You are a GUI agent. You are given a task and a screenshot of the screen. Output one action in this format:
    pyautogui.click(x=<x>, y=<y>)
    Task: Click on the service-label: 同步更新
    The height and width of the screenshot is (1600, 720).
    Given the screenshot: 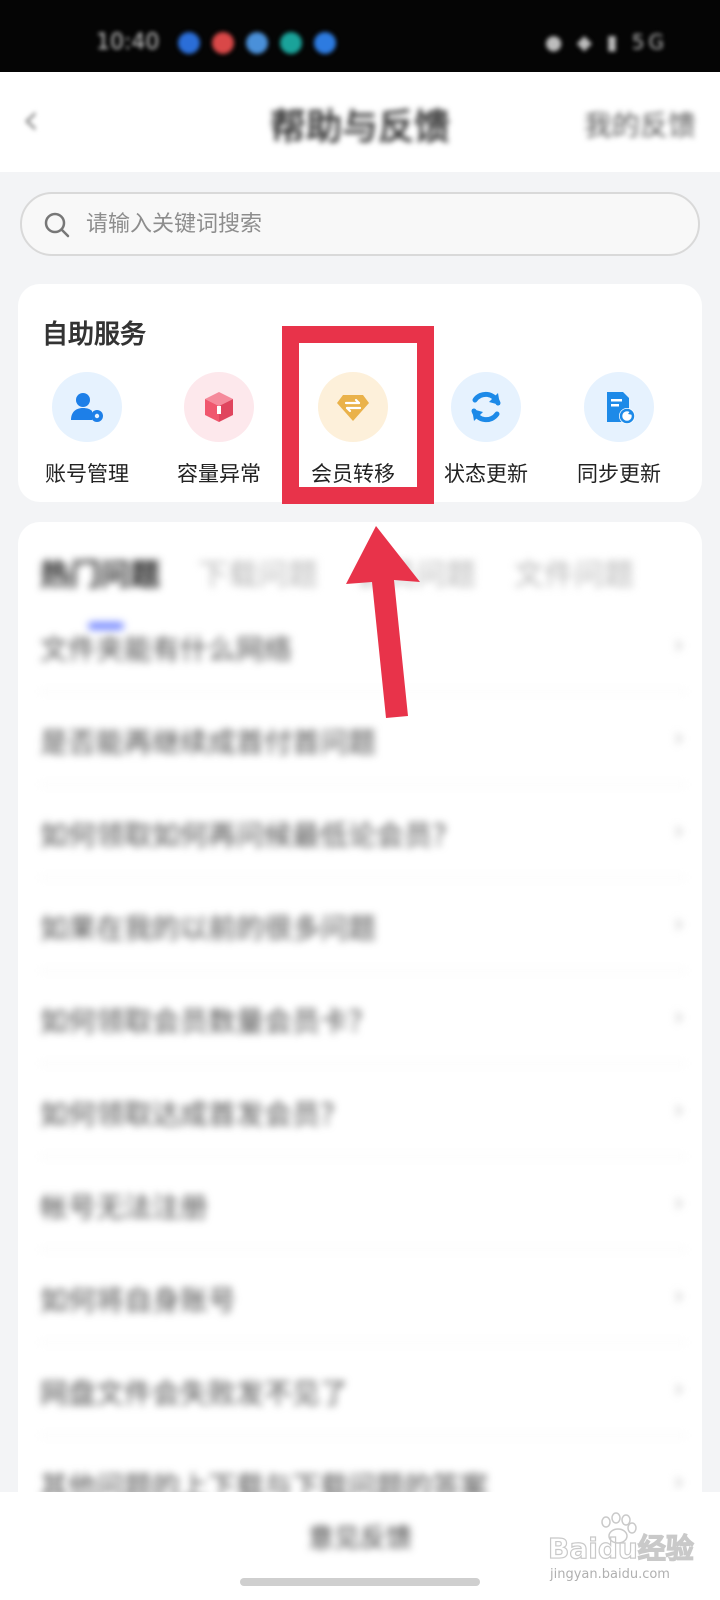 What is the action you would take?
    pyautogui.click(x=619, y=474)
    